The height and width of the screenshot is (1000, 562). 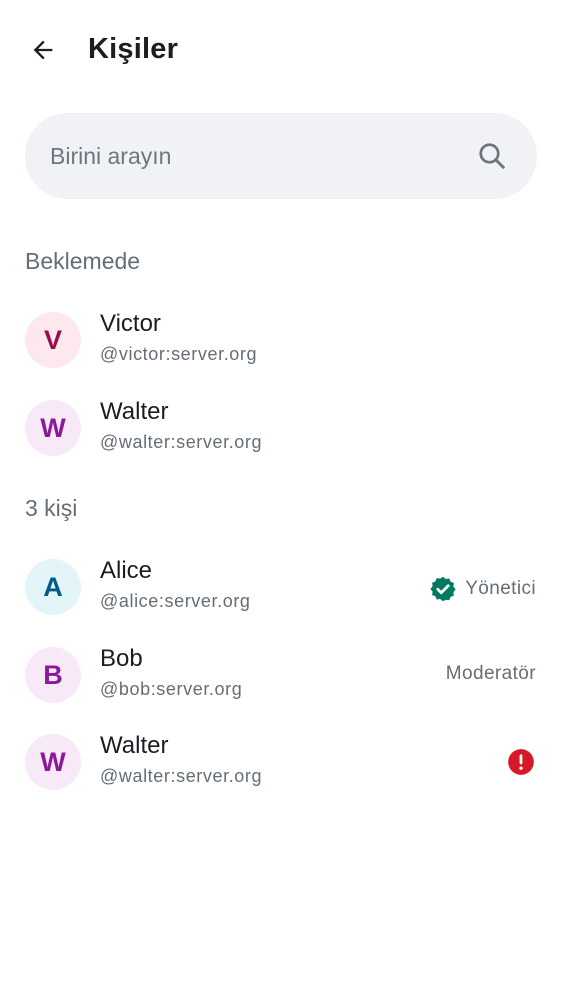 What do you see at coordinates (175, 601) in the screenshot?
I see `member-user-id: @alice:server.org` at bounding box center [175, 601].